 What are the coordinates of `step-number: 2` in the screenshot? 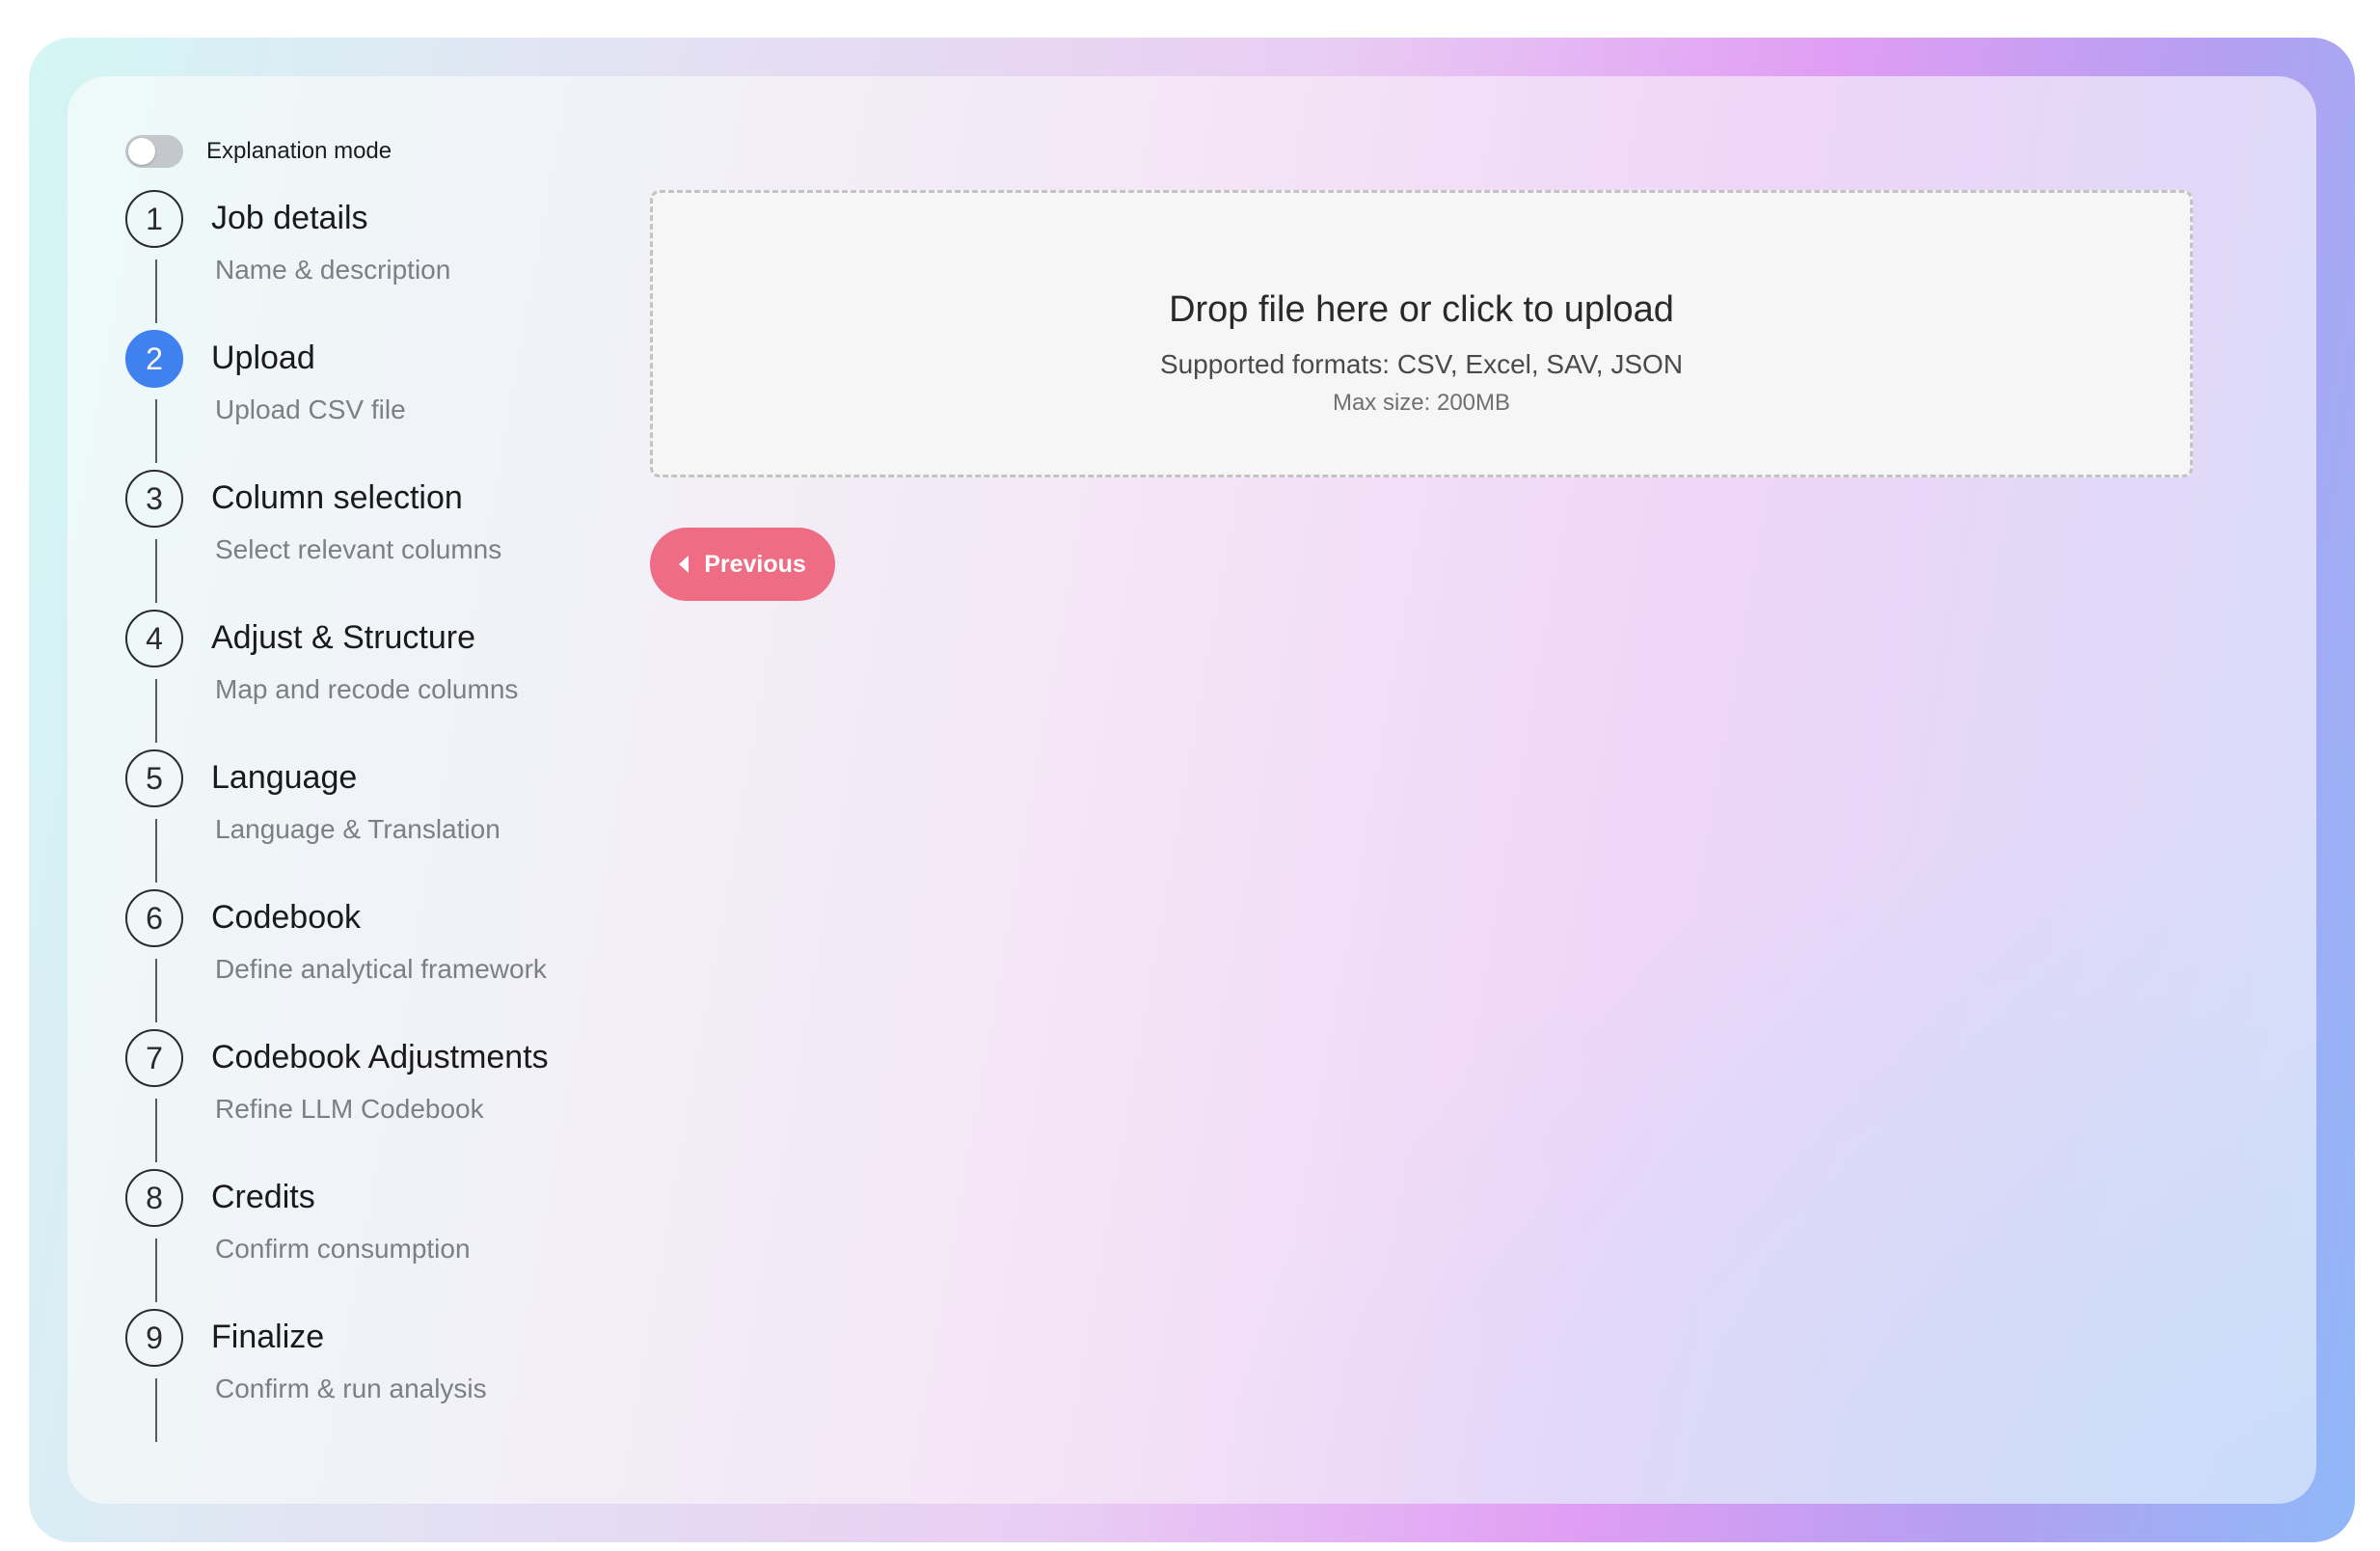 It's located at (154, 359).